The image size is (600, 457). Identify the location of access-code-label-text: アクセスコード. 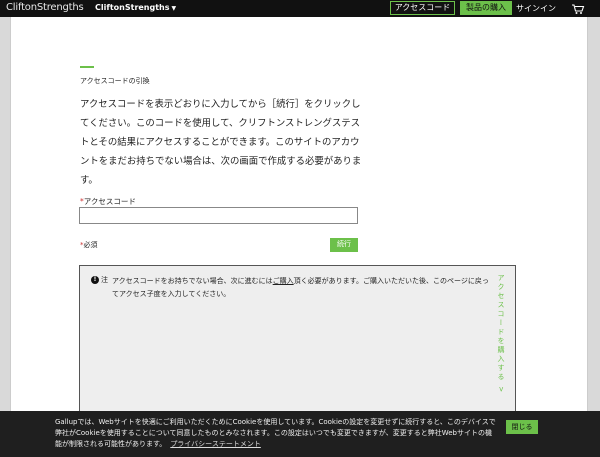
(109, 201).